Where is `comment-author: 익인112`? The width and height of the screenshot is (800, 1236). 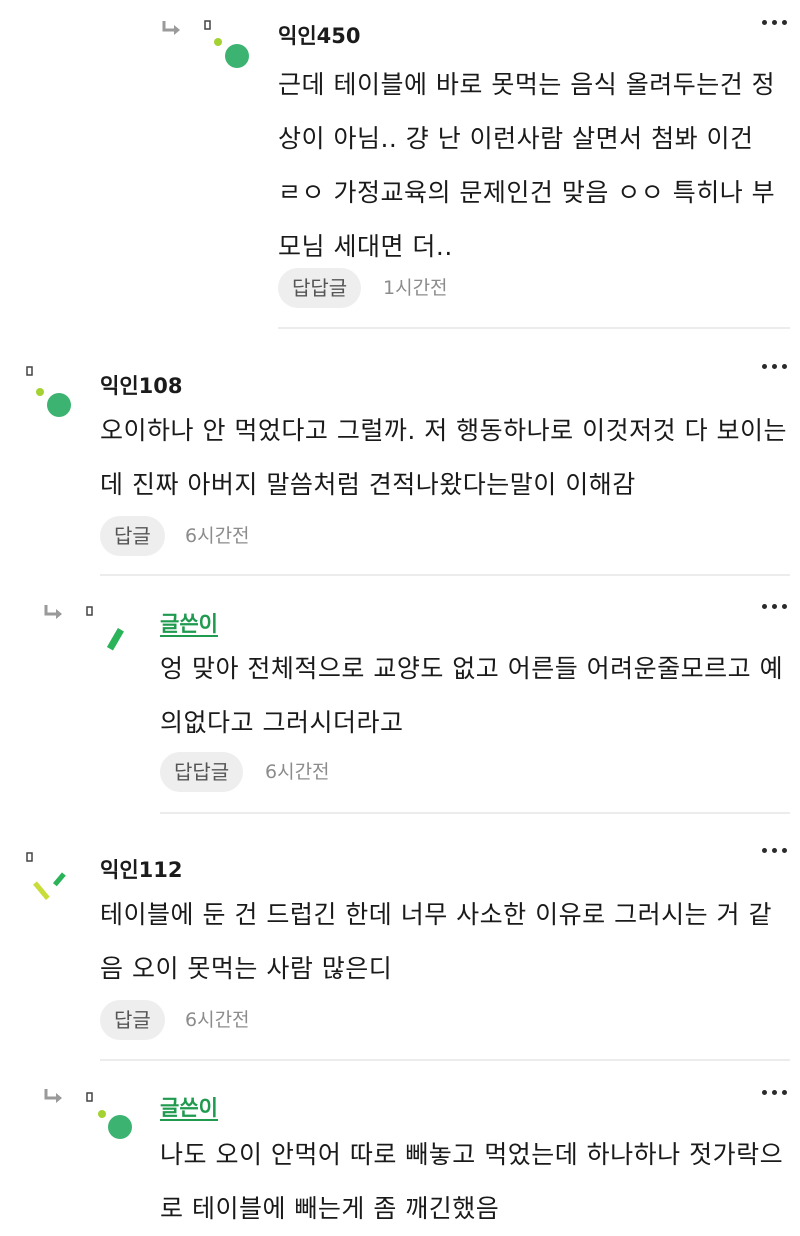
comment-author: 익인112 is located at coordinates (141, 869).